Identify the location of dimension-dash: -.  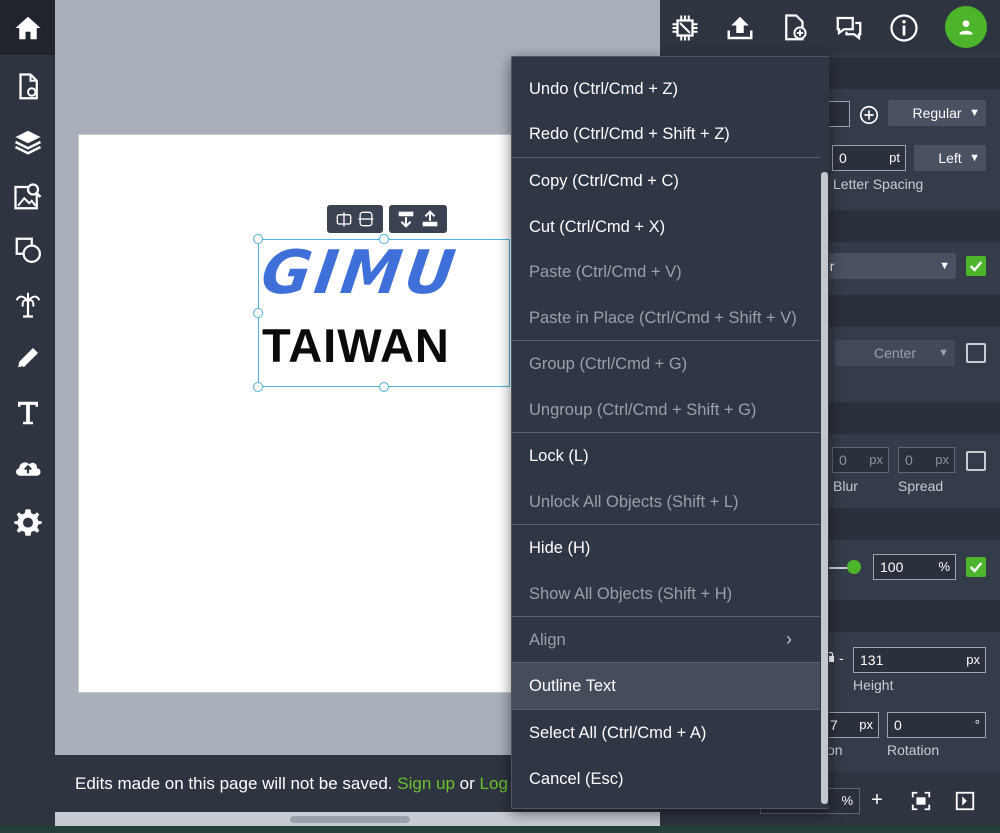
(841, 658).